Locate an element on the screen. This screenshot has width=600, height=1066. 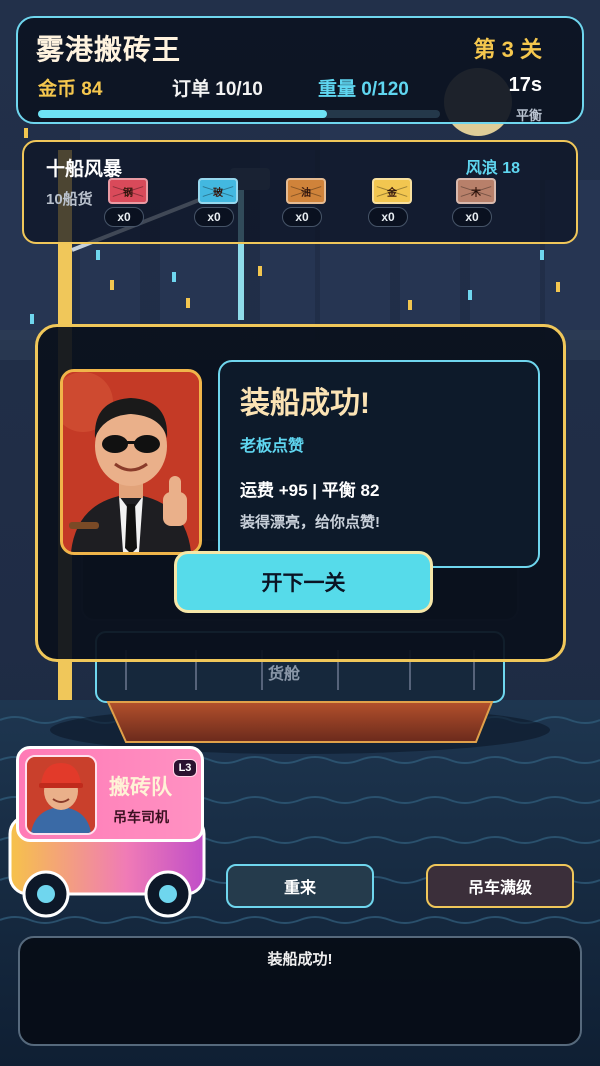
coin-counter: 金币 84 is located at coordinates (70, 89).